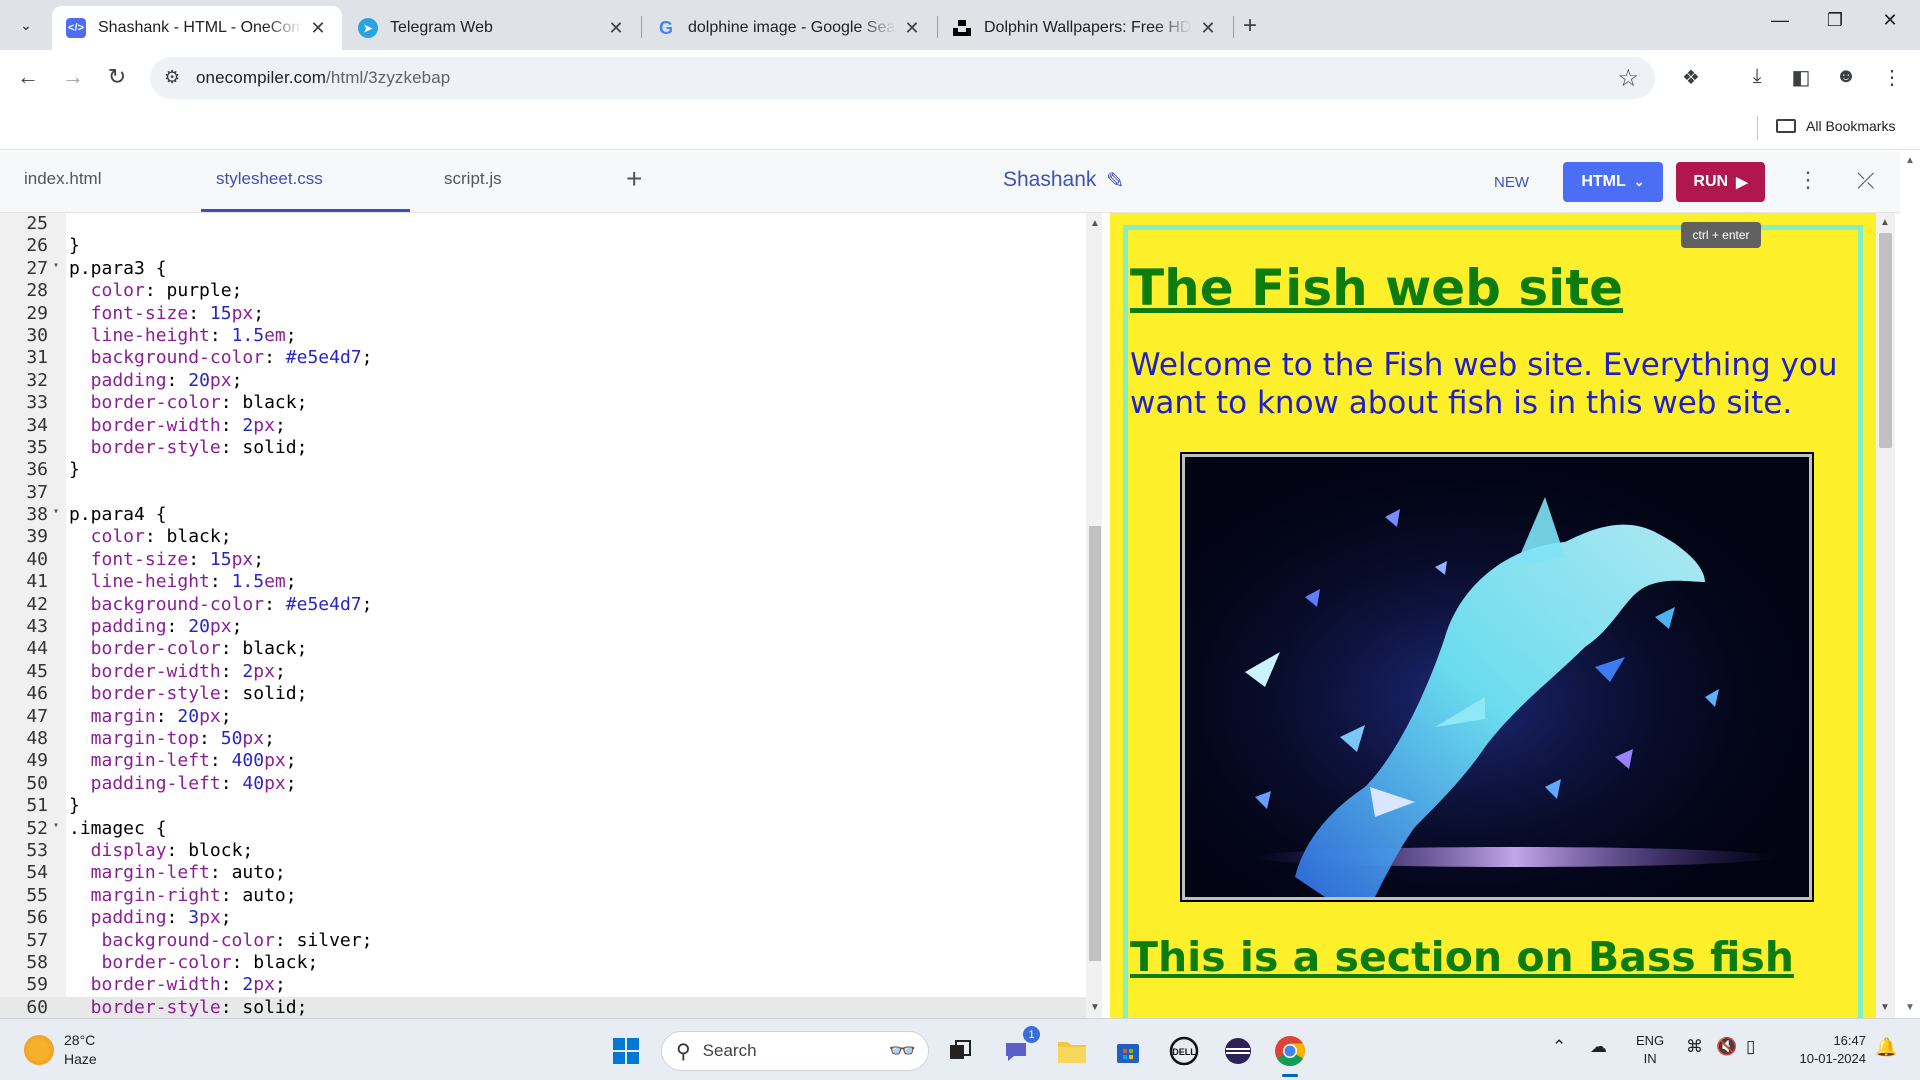 This screenshot has height=1080, width=1920. Describe the element at coordinates (1650, 1050) in the screenshot. I see `input-language-indicator: ENG IN` at that location.